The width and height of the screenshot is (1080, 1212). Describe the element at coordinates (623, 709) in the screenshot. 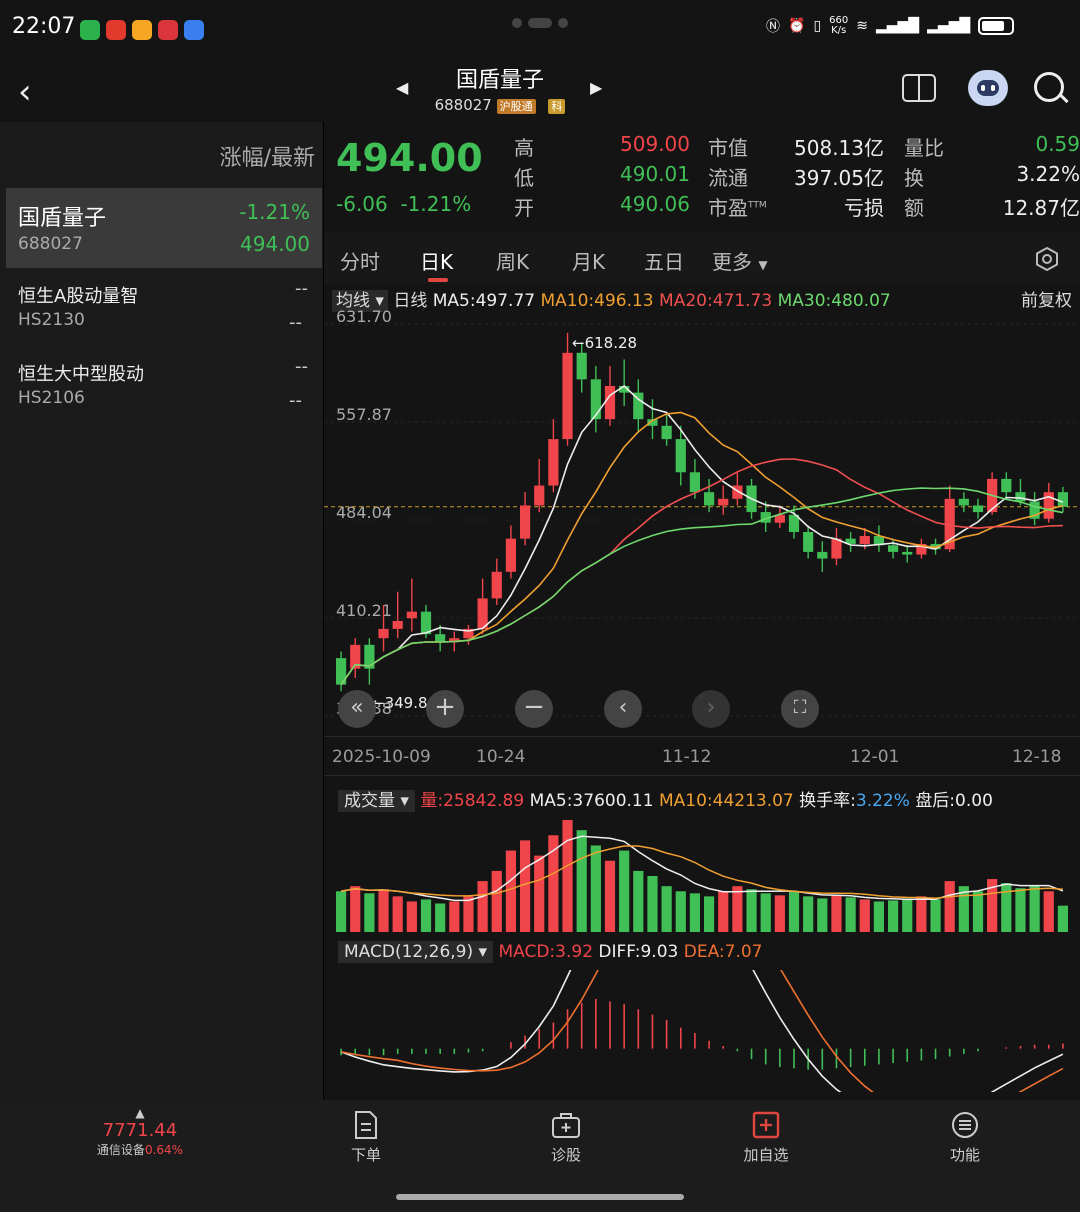

I see `scroll-left-button: ‹` at that location.